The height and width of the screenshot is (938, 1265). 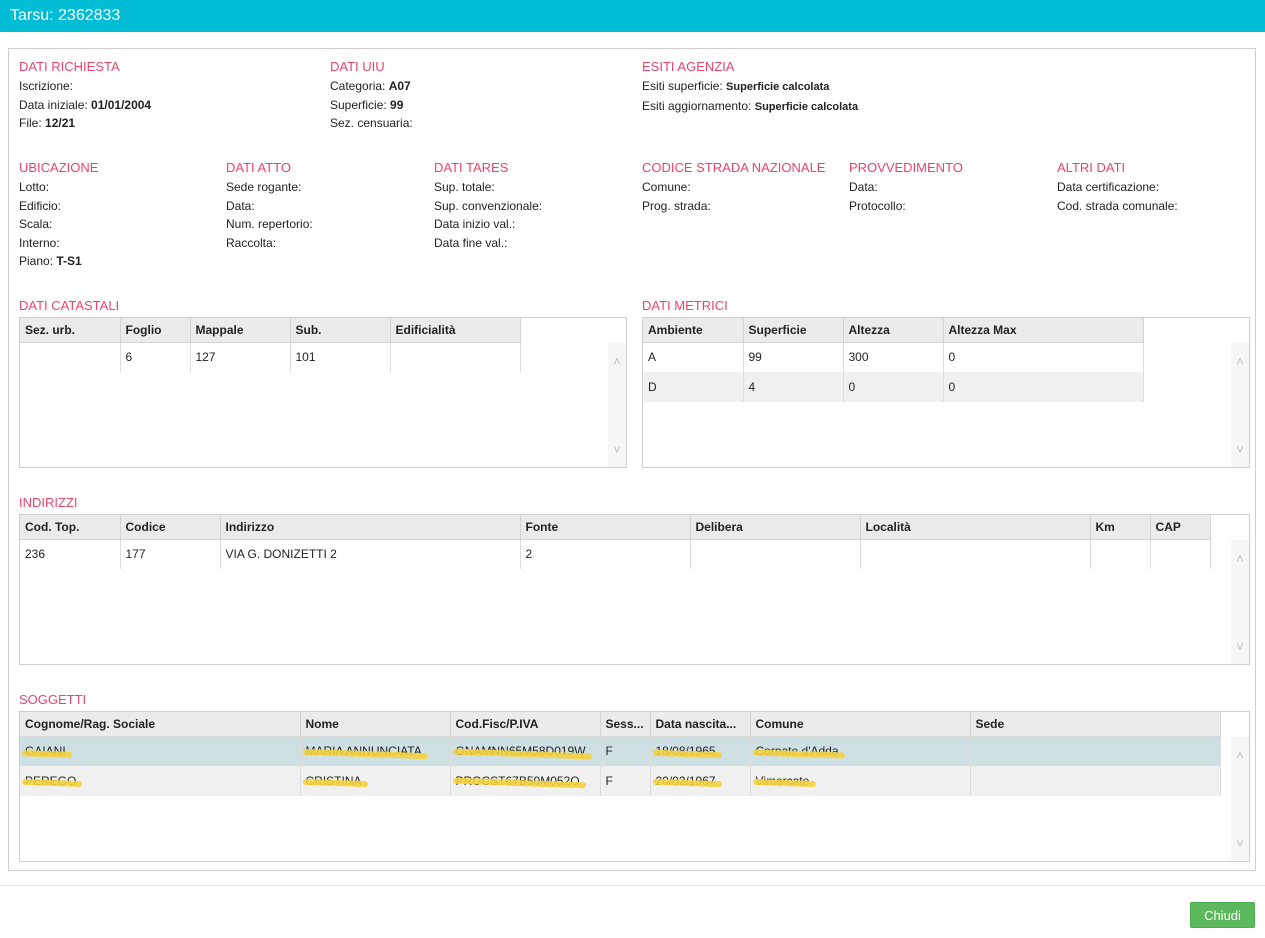 I want to click on section-title: ALTRI DATI, so click(x=1091, y=167).